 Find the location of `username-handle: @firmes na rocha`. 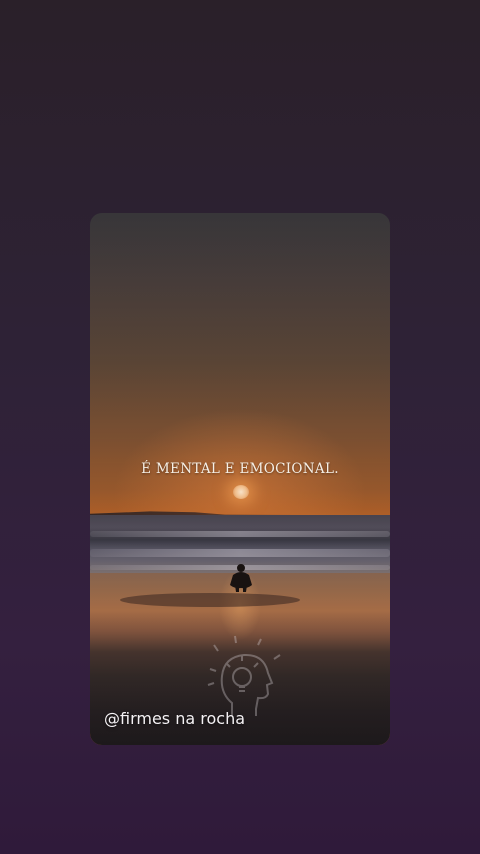

username-handle: @firmes na rocha is located at coordinates (174, 718).